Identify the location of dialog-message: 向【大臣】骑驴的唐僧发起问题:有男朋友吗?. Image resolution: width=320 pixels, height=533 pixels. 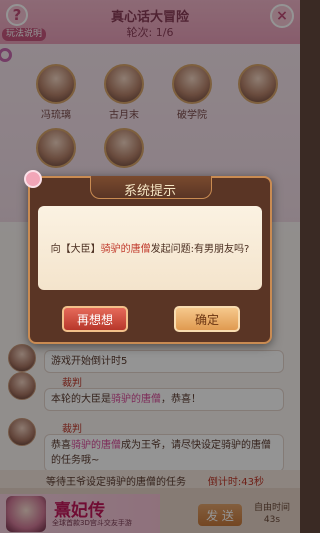
(150, 249).